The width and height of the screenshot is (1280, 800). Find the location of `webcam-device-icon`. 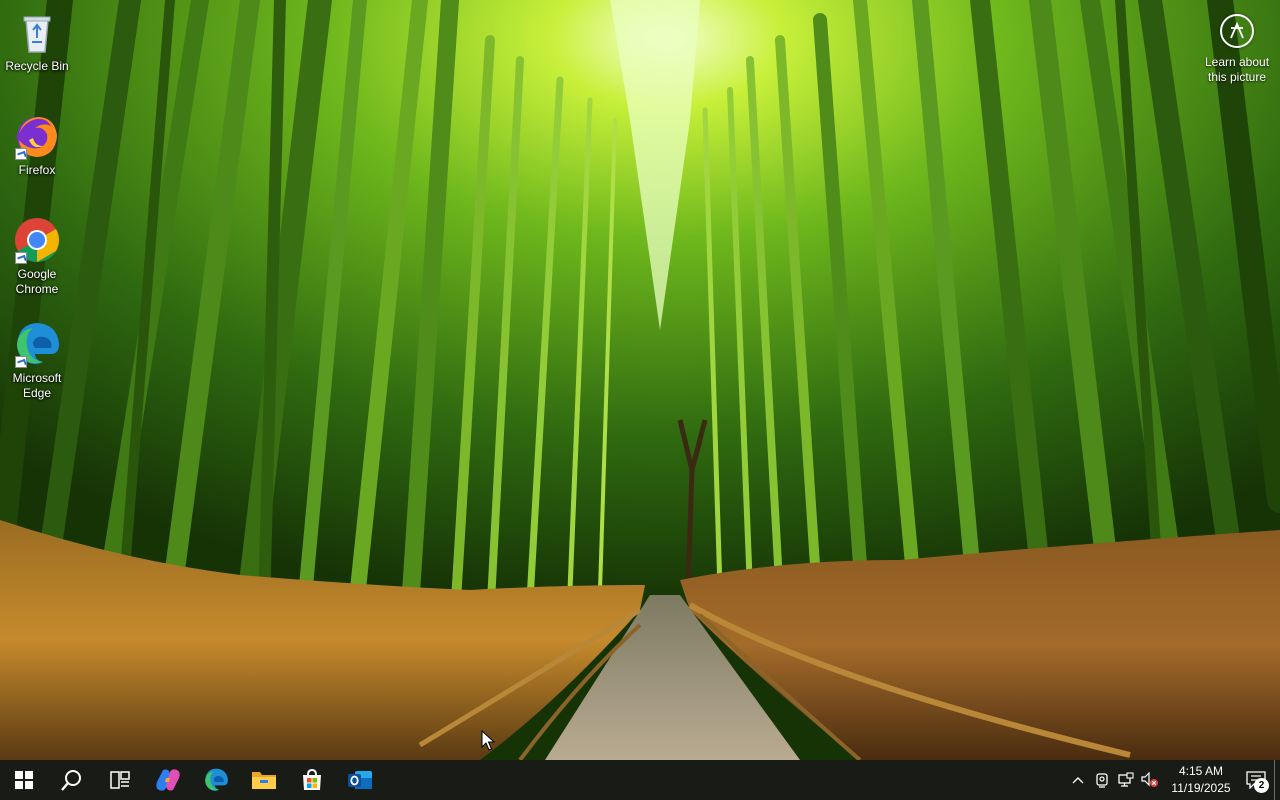

webcam-device-icon is located at coordinates (1102, 780).